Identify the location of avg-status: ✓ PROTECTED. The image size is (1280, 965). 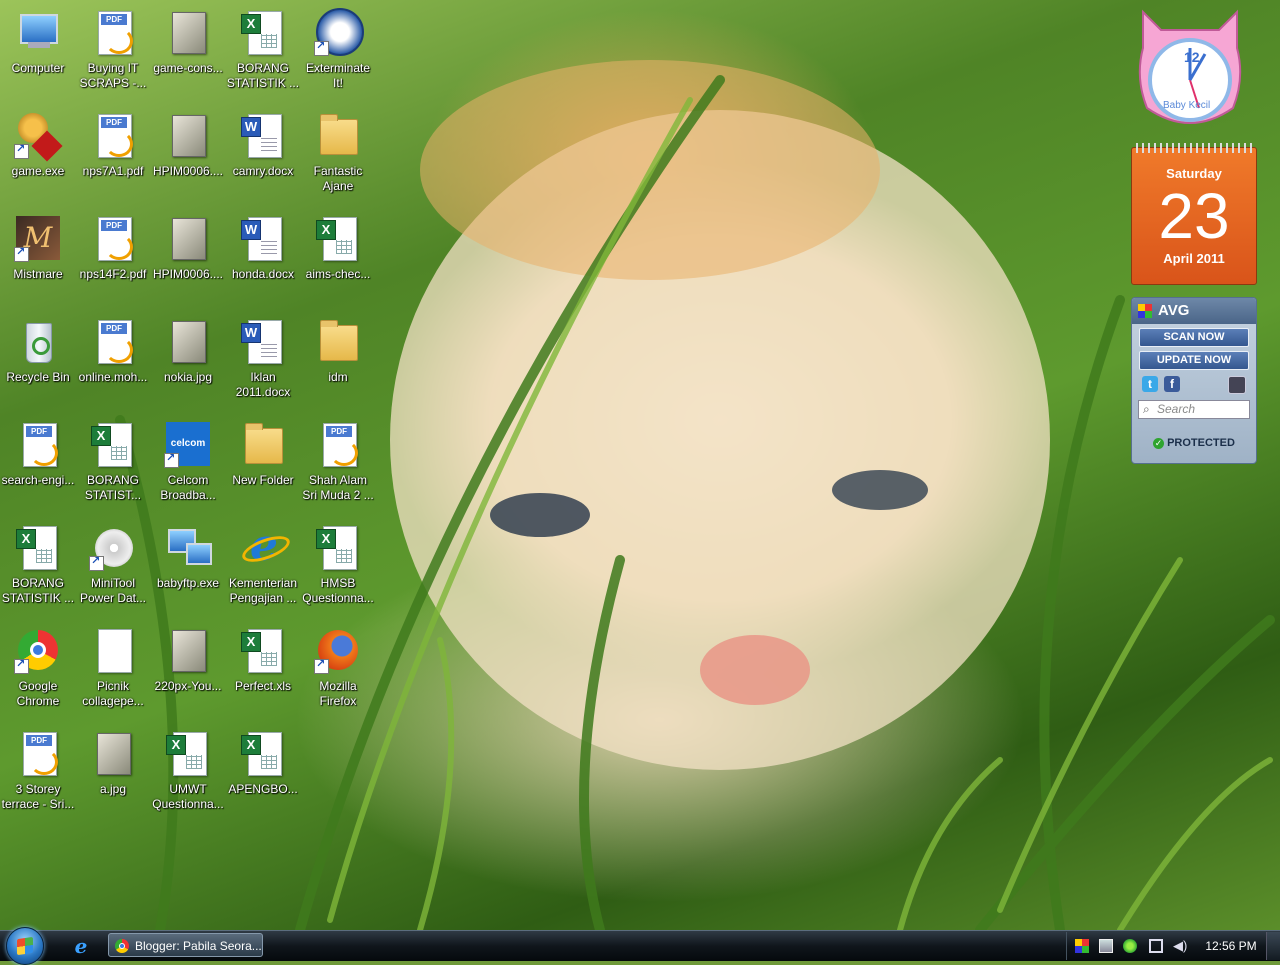
(1194, 443).